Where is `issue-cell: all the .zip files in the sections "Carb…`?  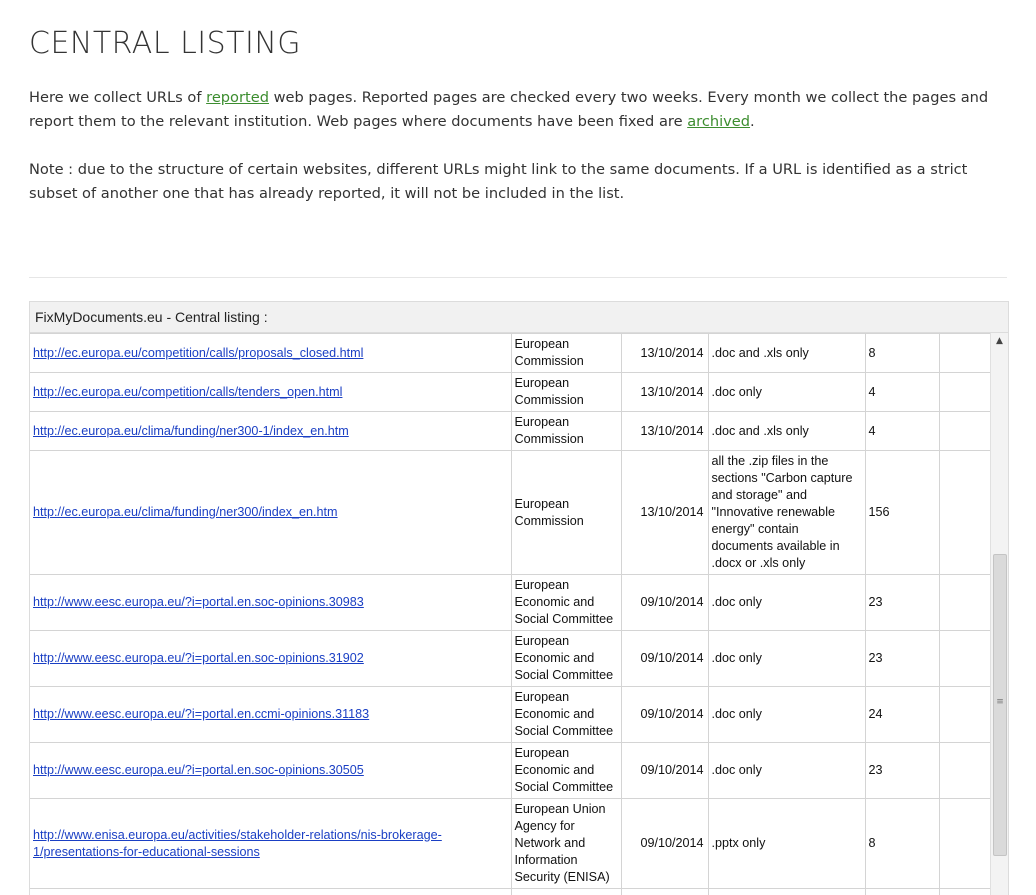
issue-cell: all the .zip files in the sections "Carb… is located at coordinates (786, 513).